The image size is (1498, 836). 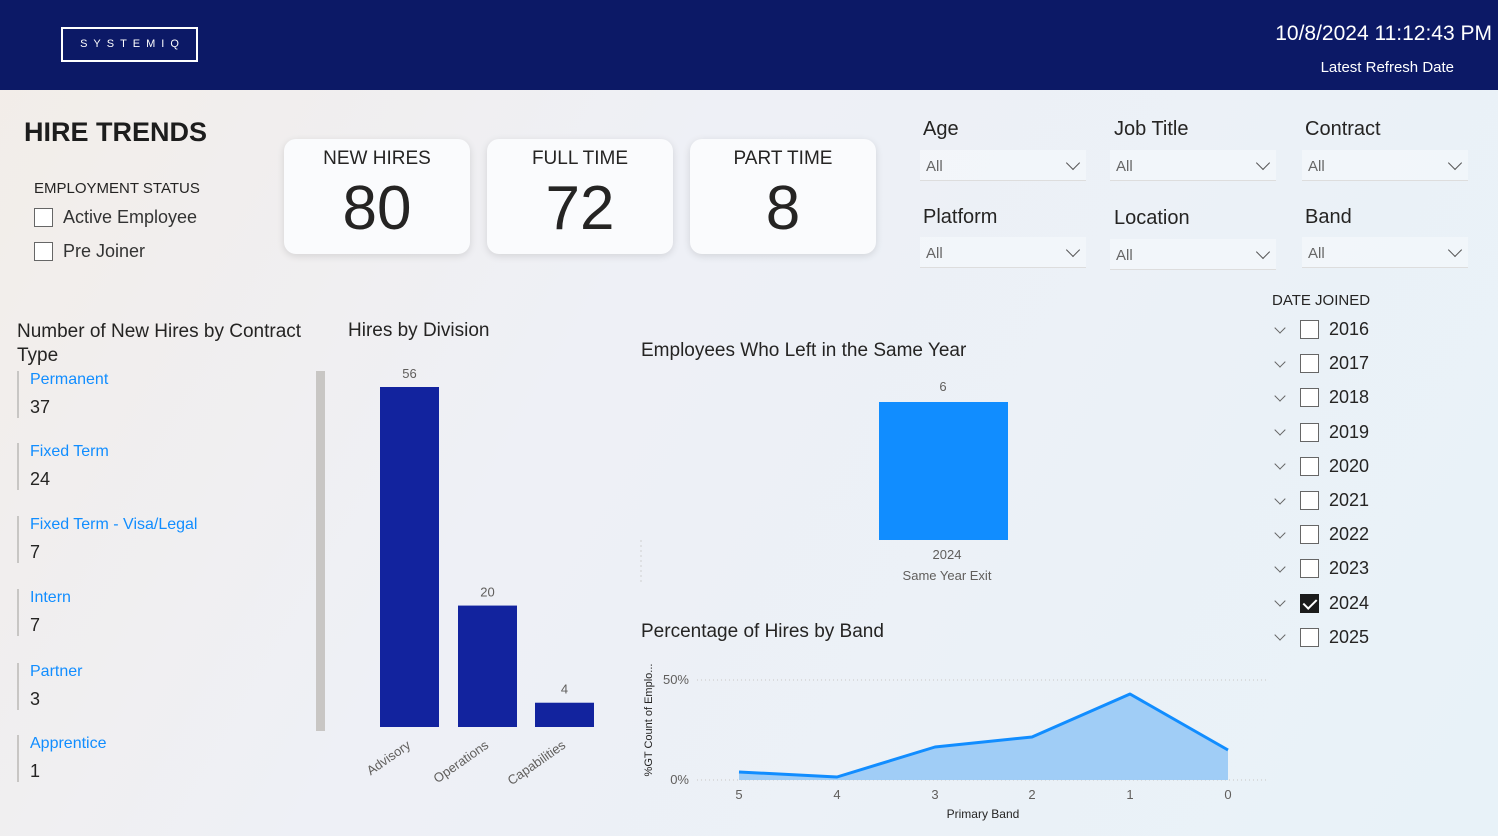 What do you see at coordinates (1349, 465) in the screenshot?
I see `year-label: 2020` at bounding box center [1349, 465].